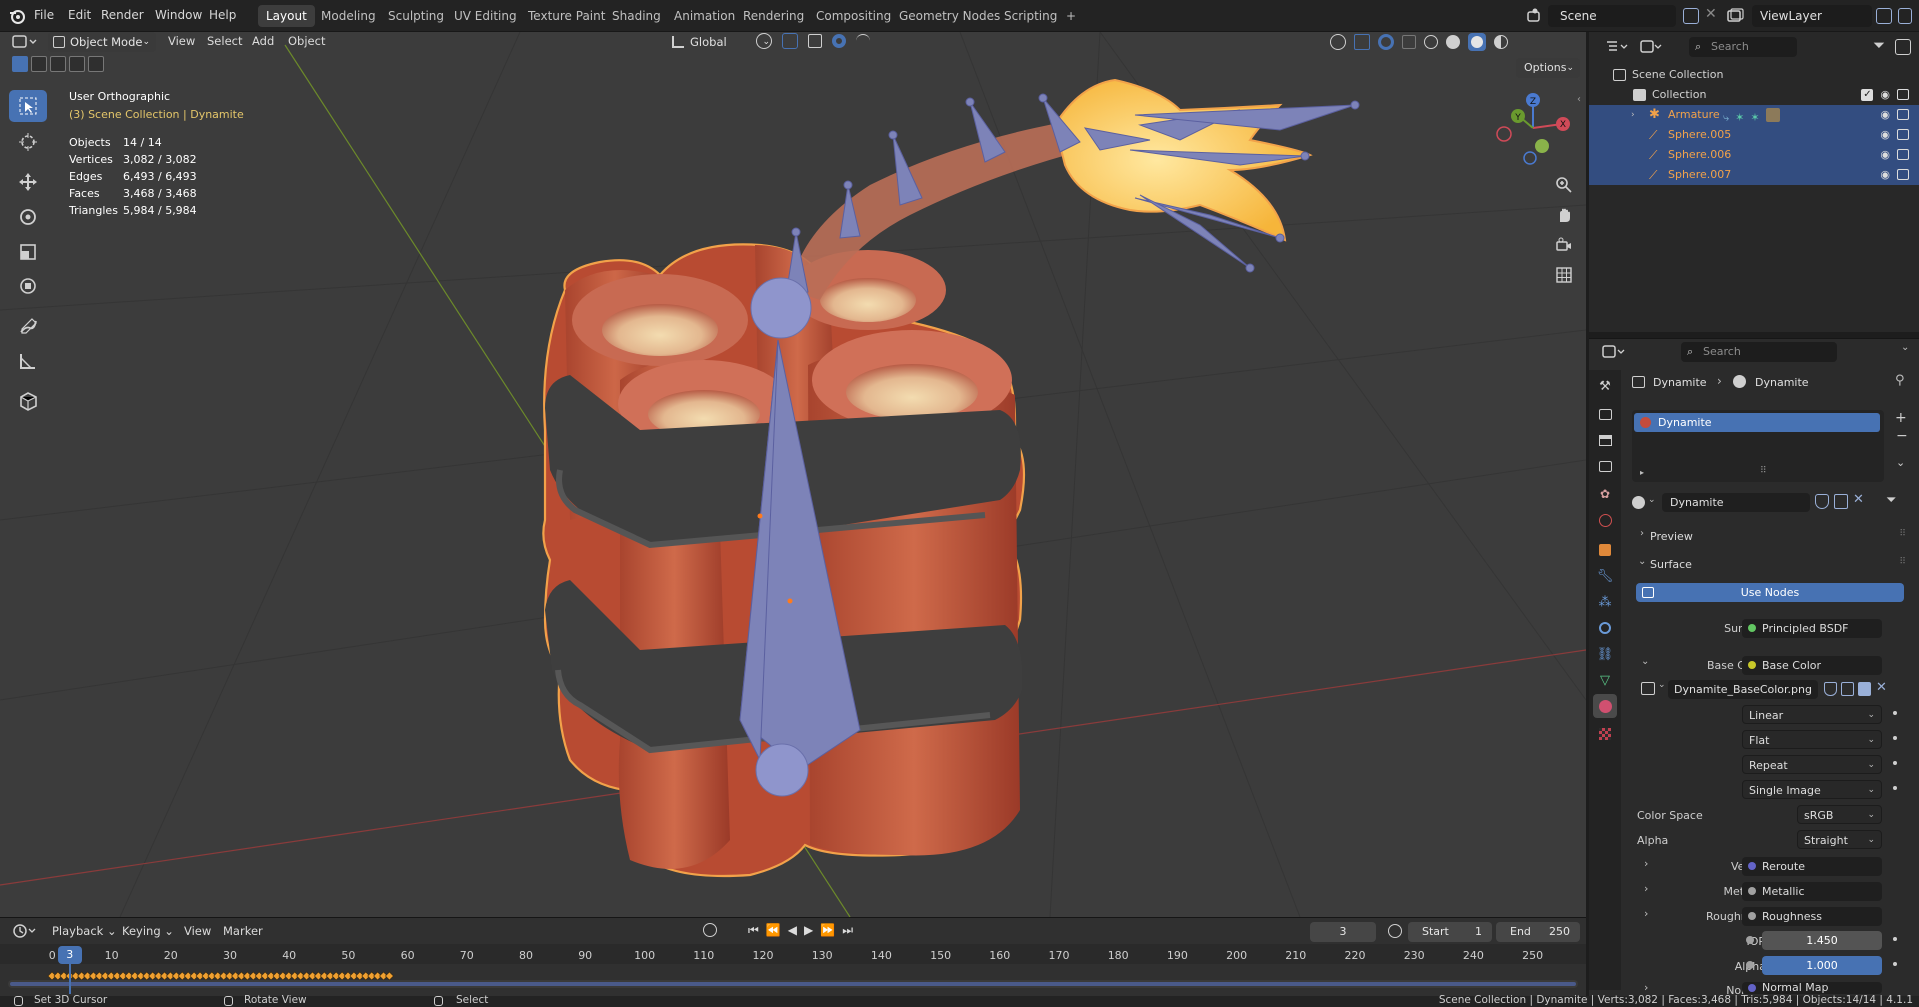 This screenshot has width=1919, height=1007. What do you see at coordinates (1867, 95) in the screenshot?
I see `exclude-checkbox: ✓` at bounding box center [1867, 95].